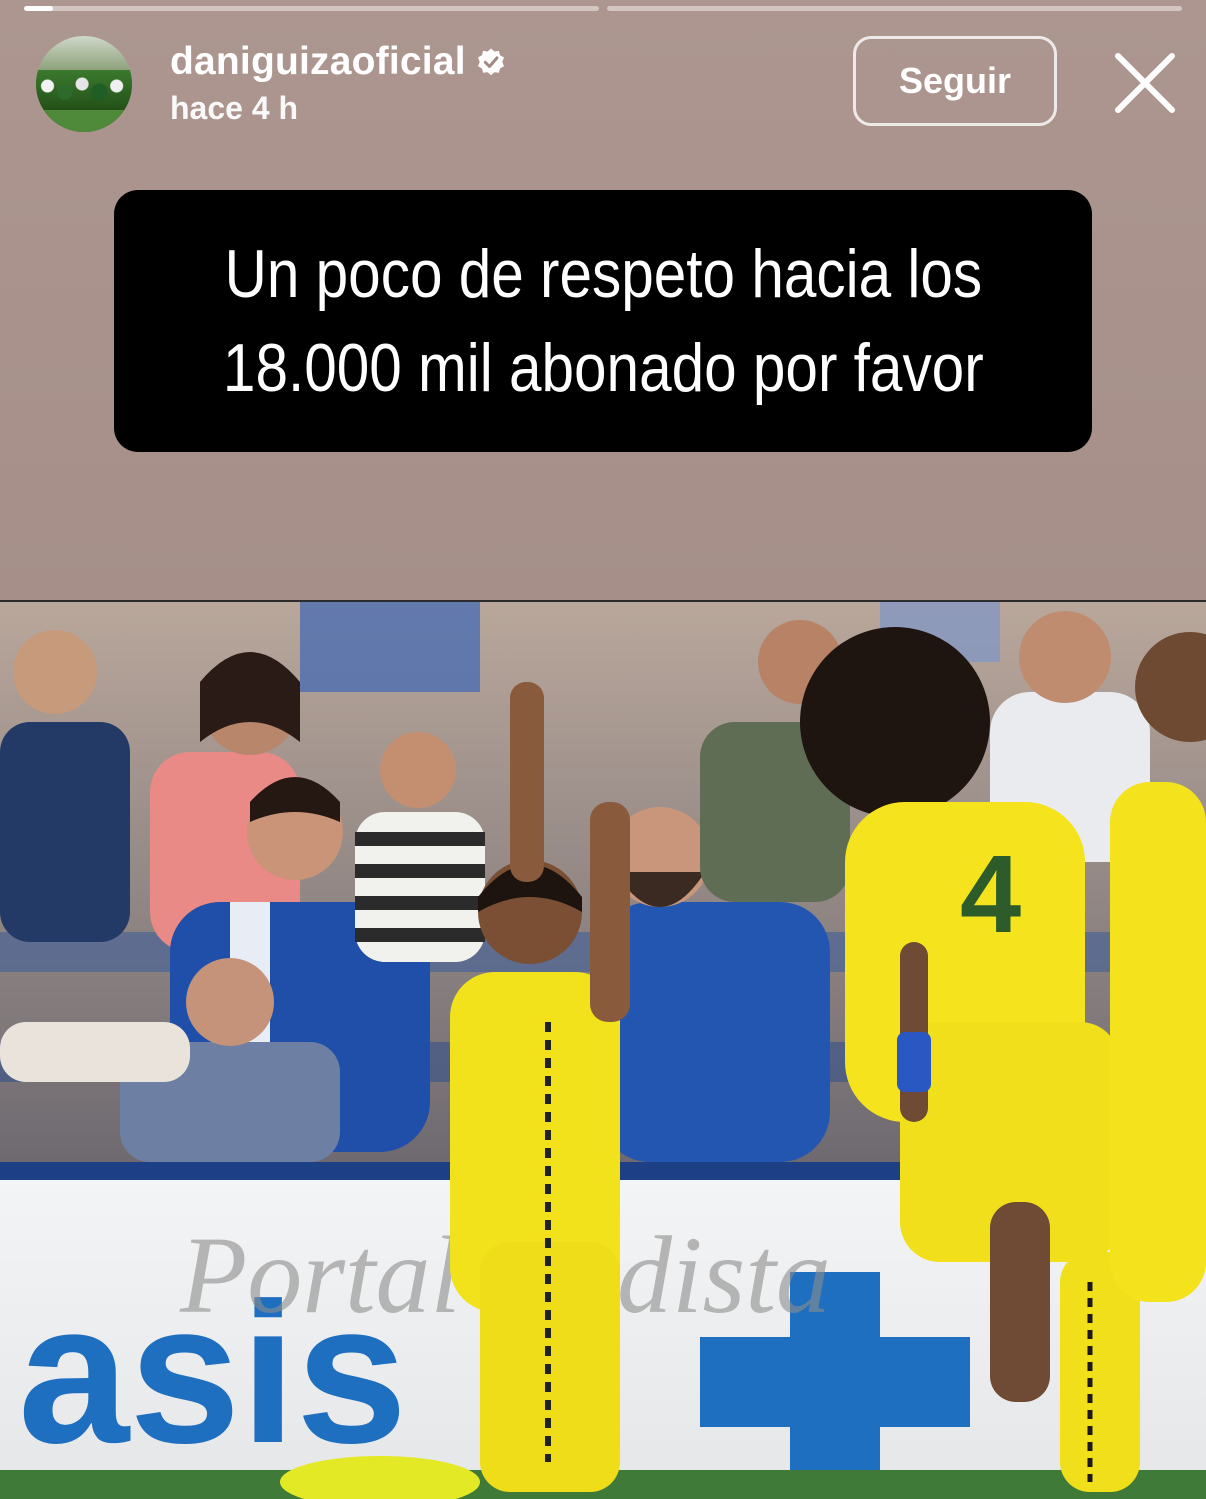  I want to click on story-progress-bar, so click(603, 8).